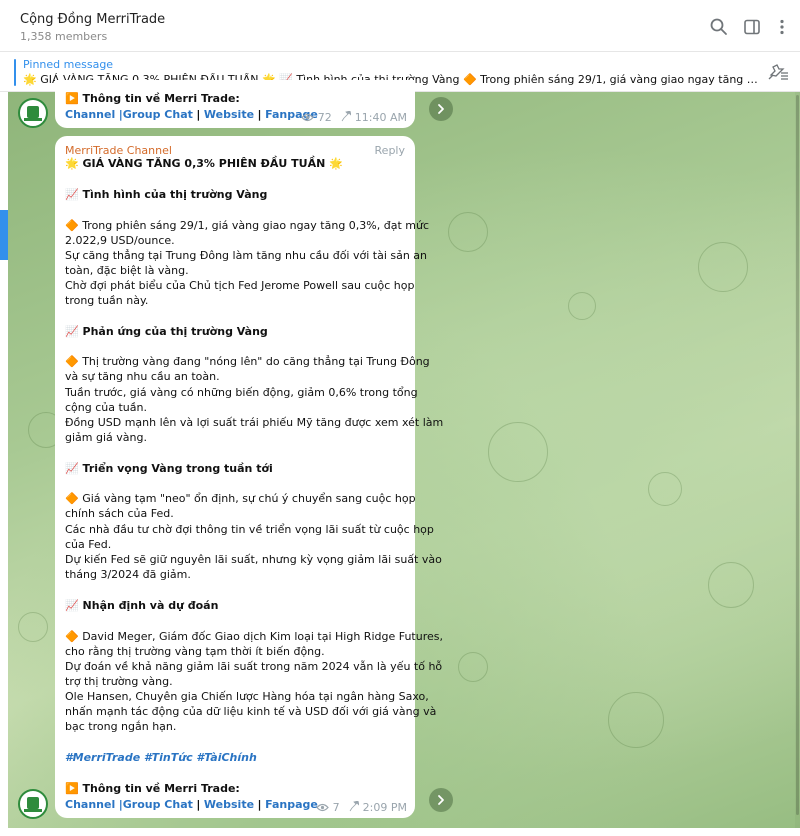 This screenshot has height=836, width=800. What do you see at coordinates (752, 27) in the screenshot?
I see `sidebar-toggle-icon` at bounding box center [752, 27].